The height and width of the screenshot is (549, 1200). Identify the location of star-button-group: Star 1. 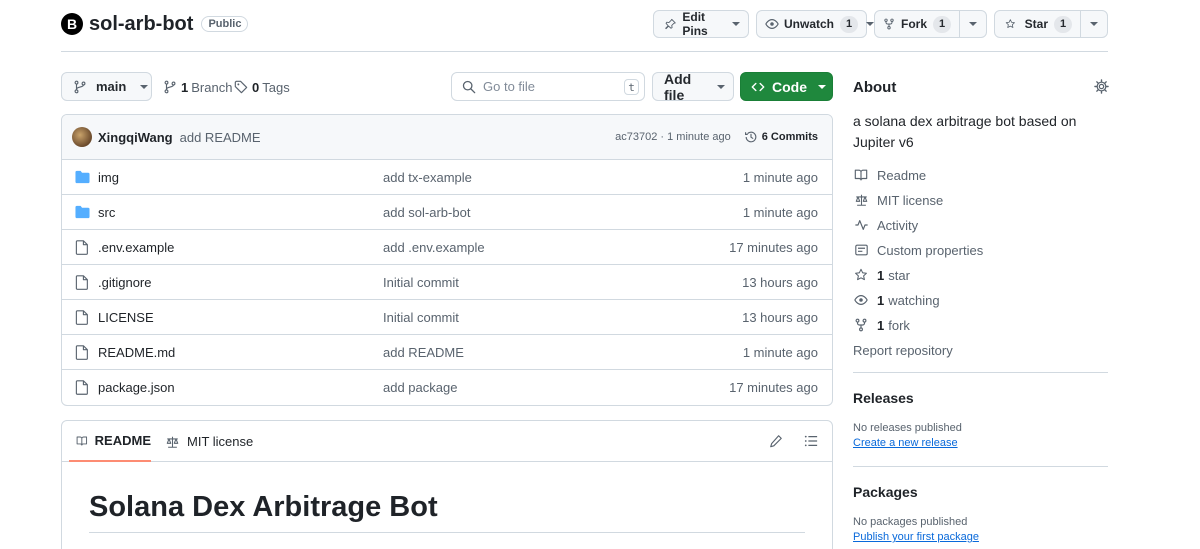
(1051, 24).